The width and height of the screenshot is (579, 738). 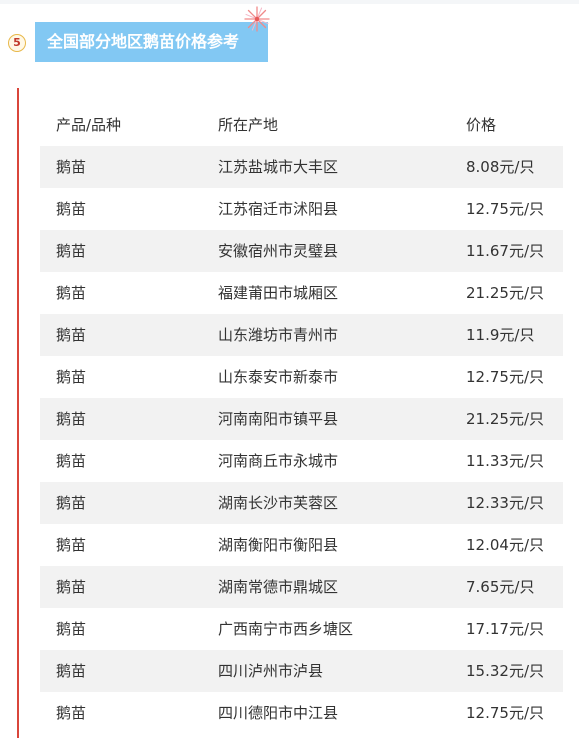 I want to click on cell-origin: 江苏宿迁市沭阳县, so click(x=278, y=209).